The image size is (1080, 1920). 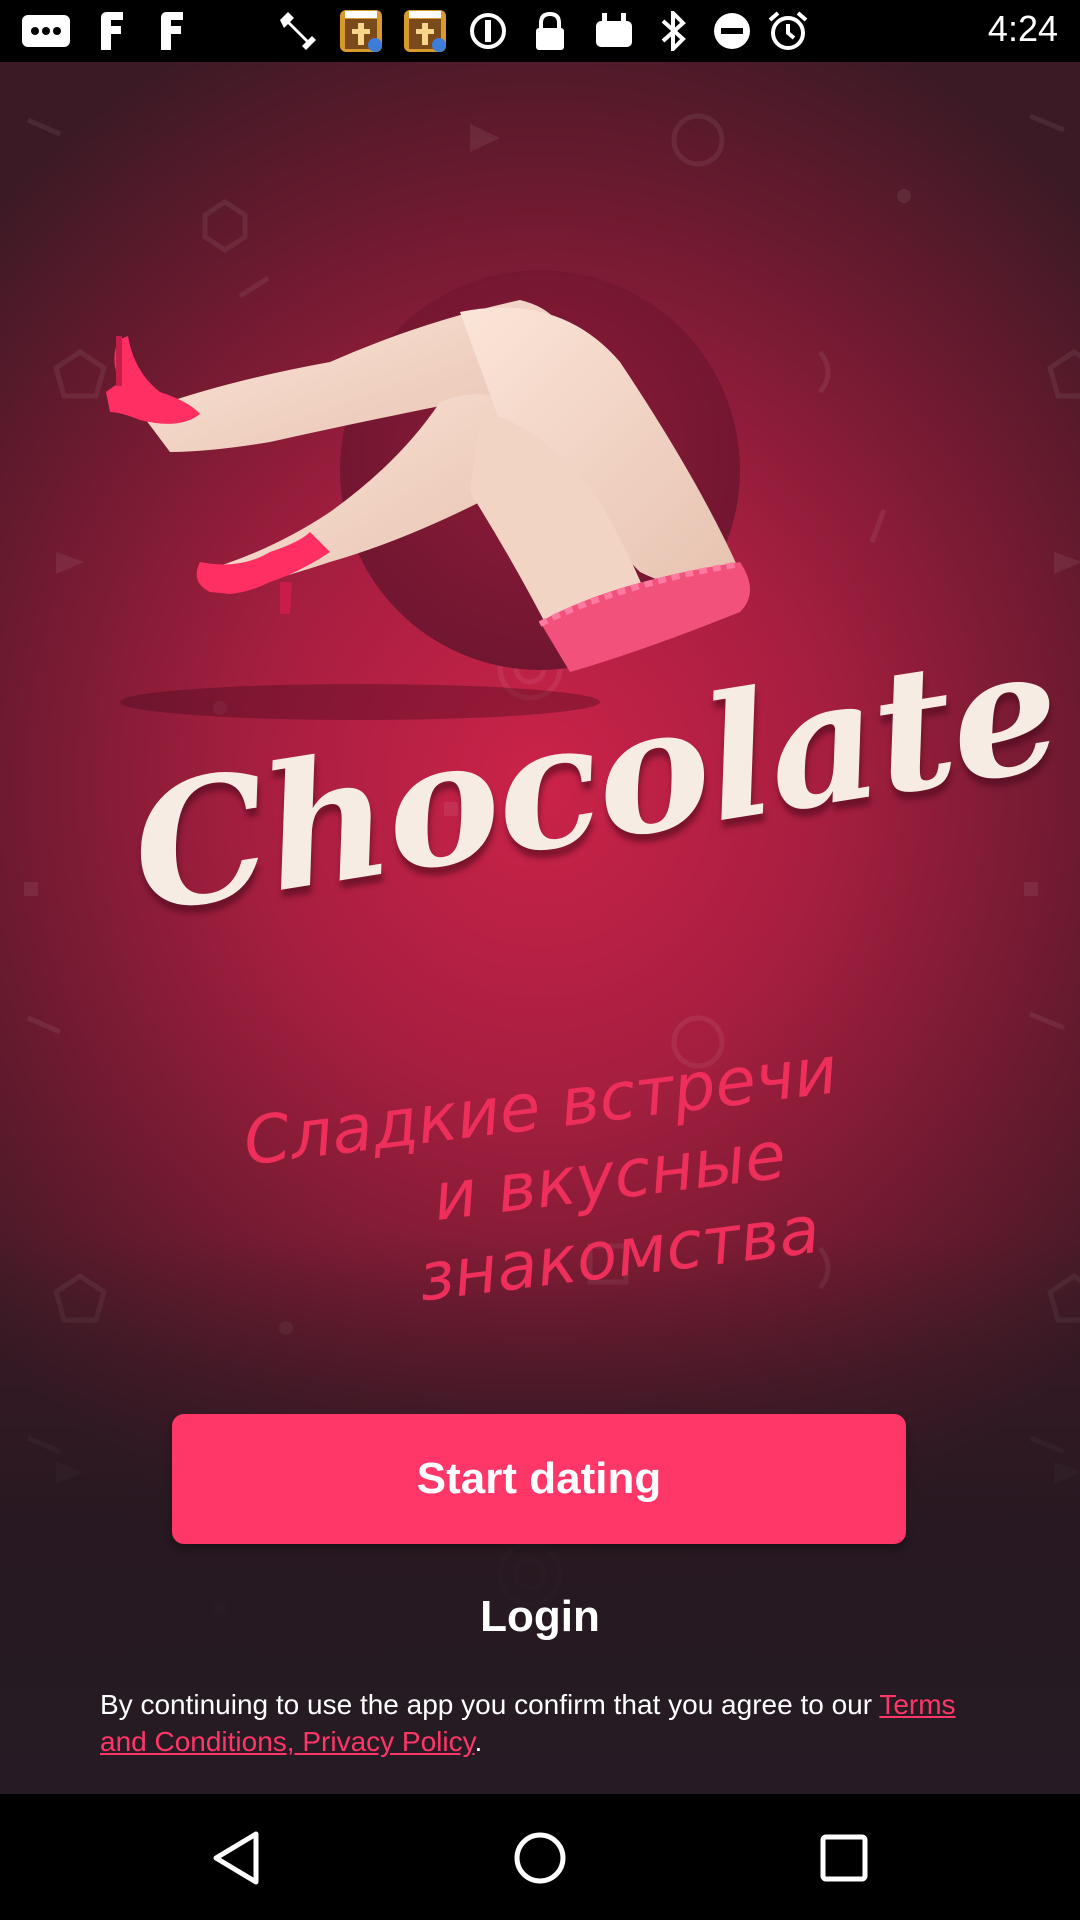 I want to click on login-button: Login, so click(x=540, y=1617).